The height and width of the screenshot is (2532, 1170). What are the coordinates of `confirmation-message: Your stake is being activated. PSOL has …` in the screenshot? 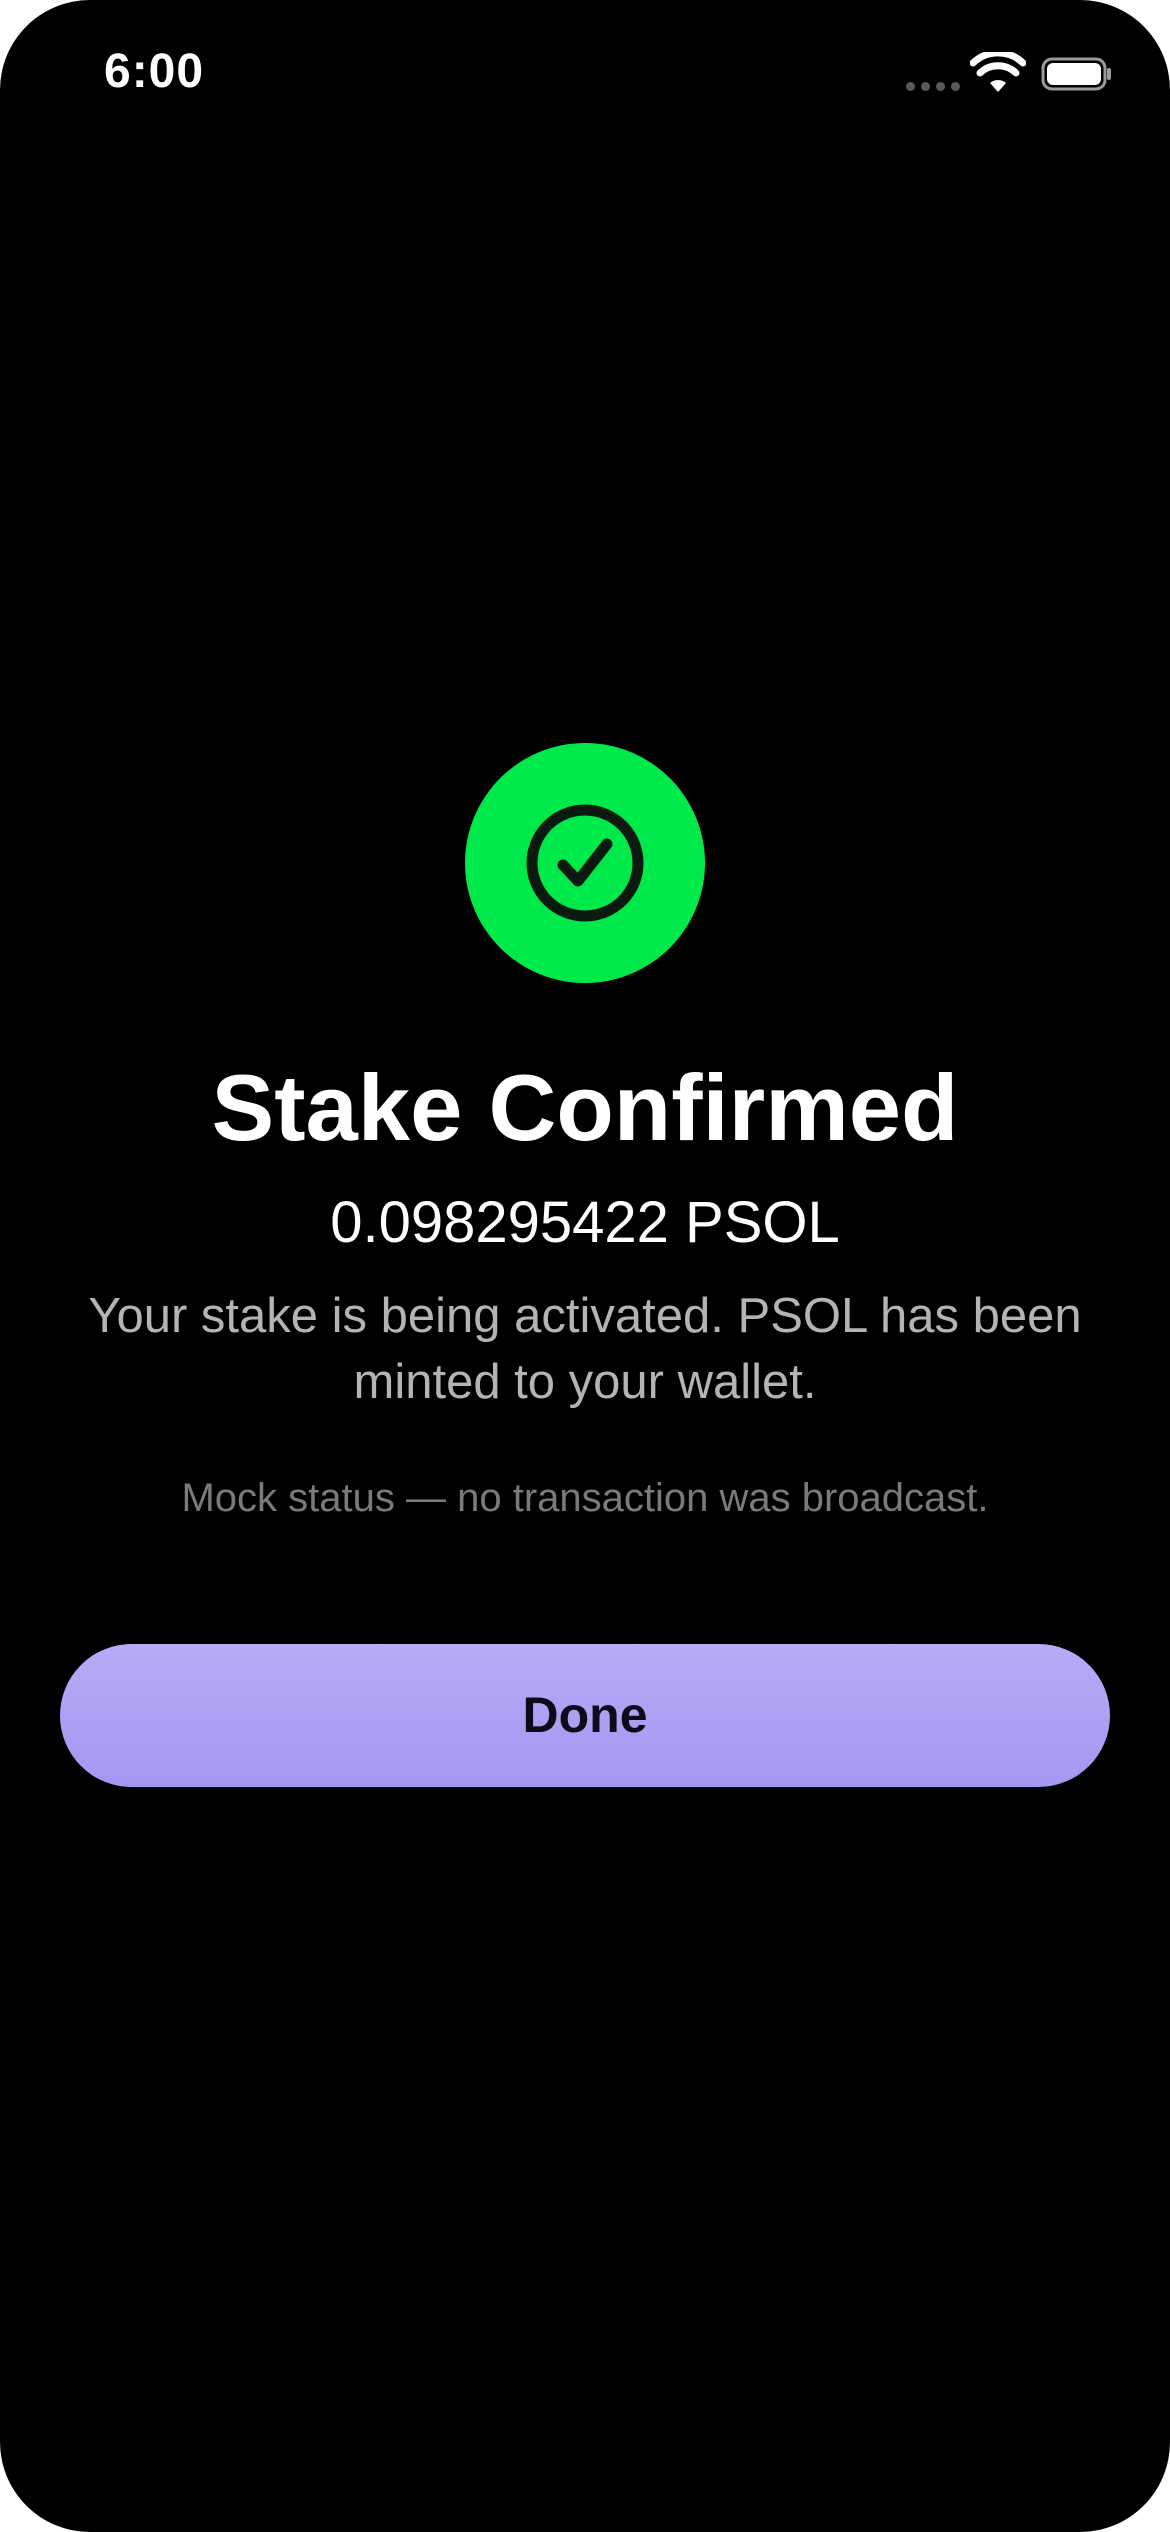 It's located at (585, 1349).